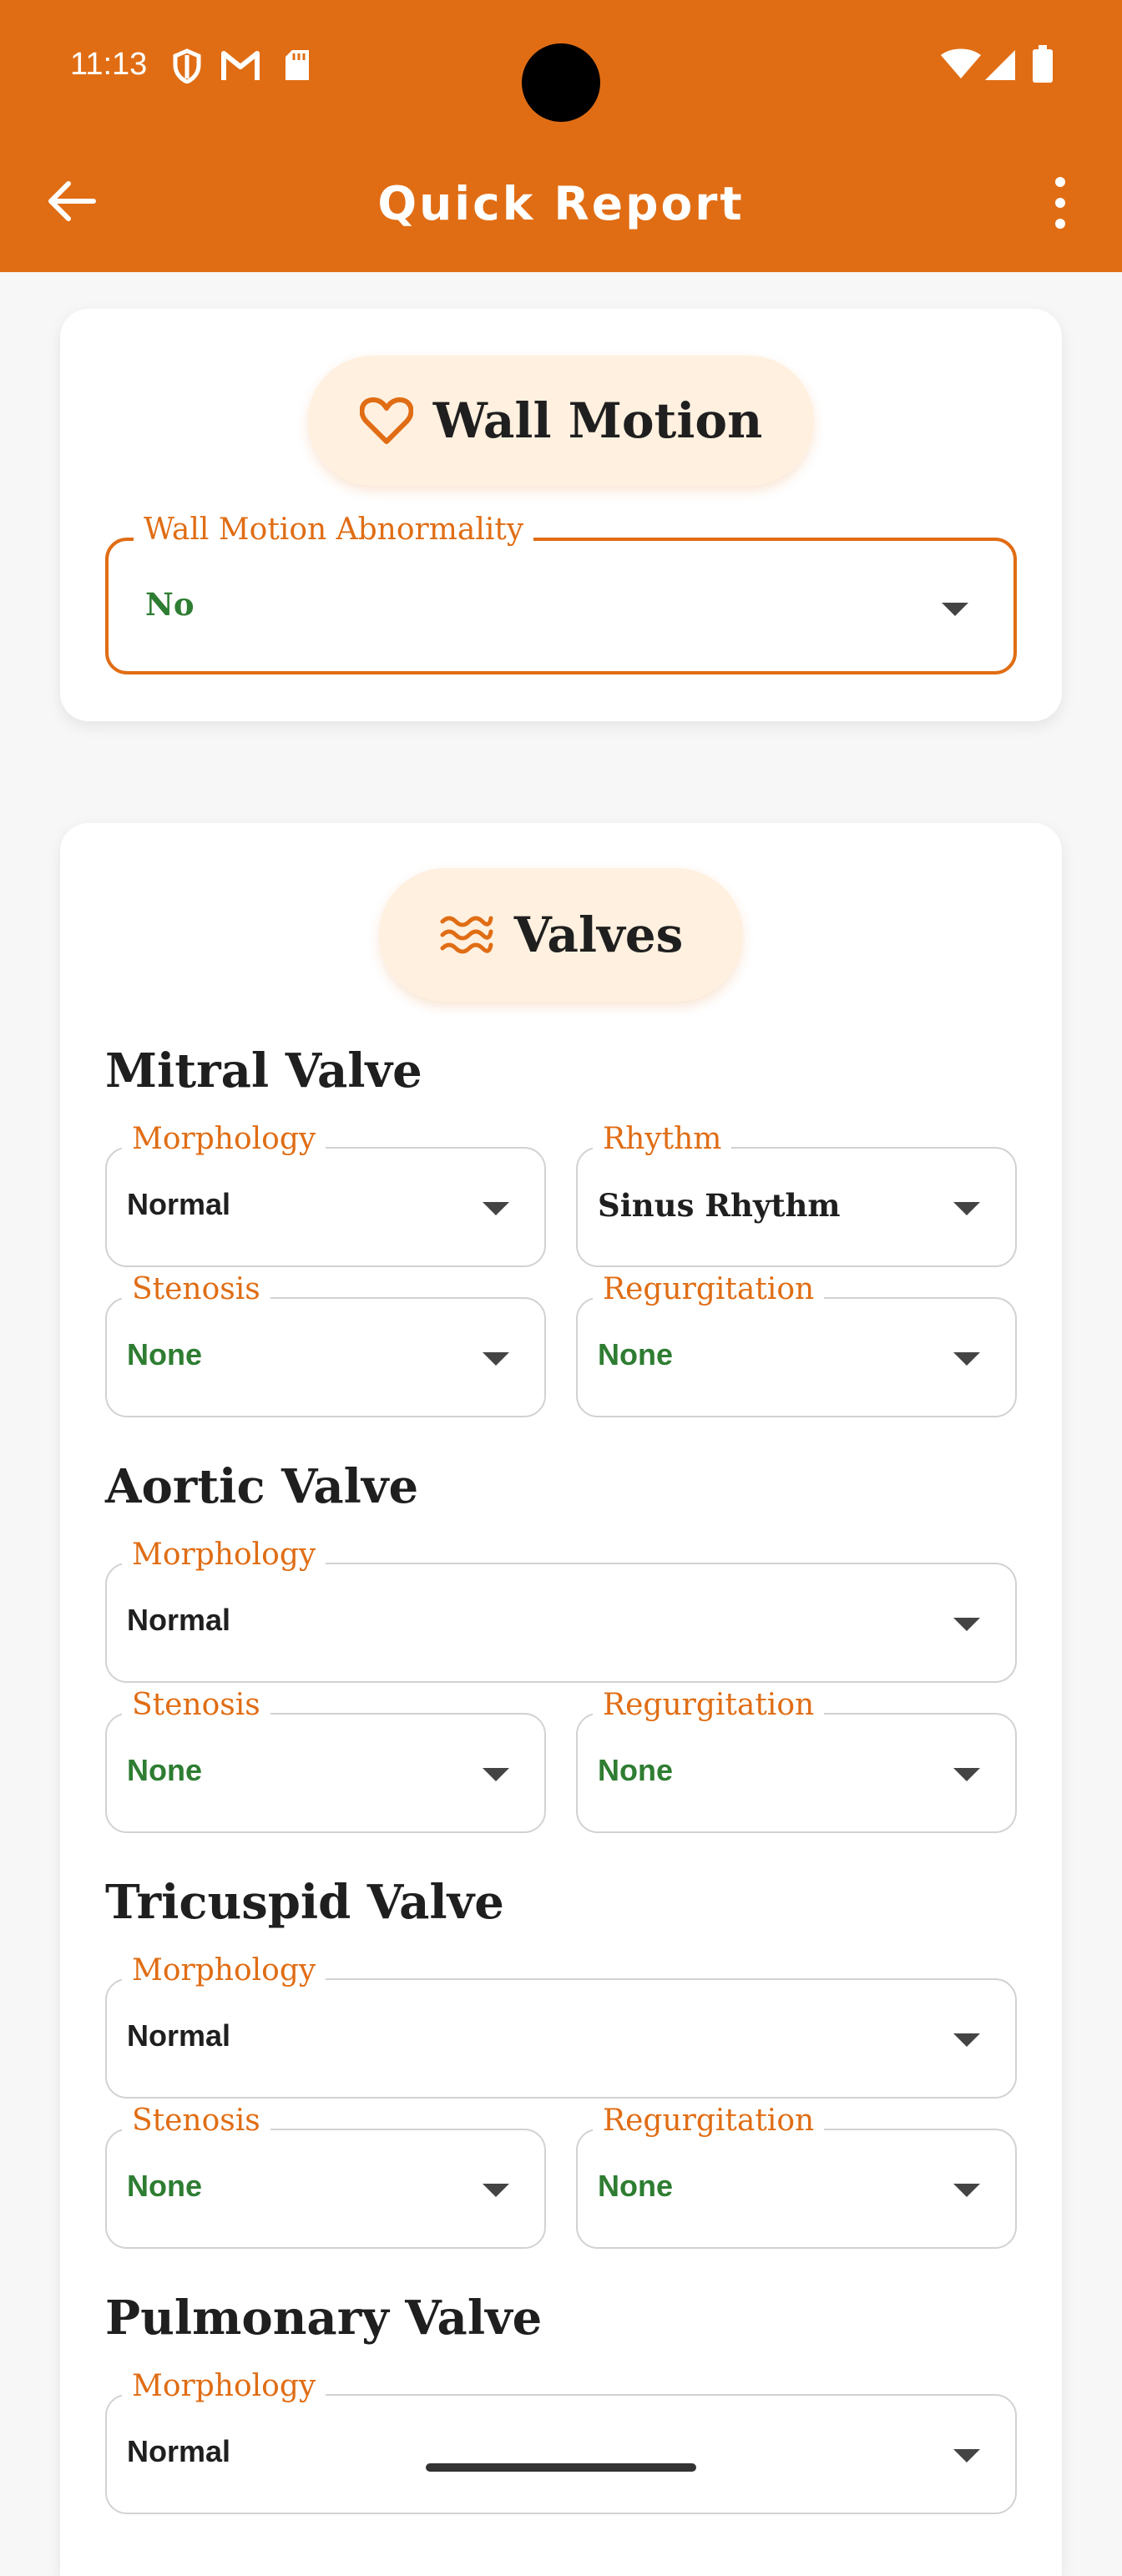  What do you see at coordinates (597, 420) in the screenshot?
I see `wall-motion-heading: Wall Motion` at bounding box center [597, 420].